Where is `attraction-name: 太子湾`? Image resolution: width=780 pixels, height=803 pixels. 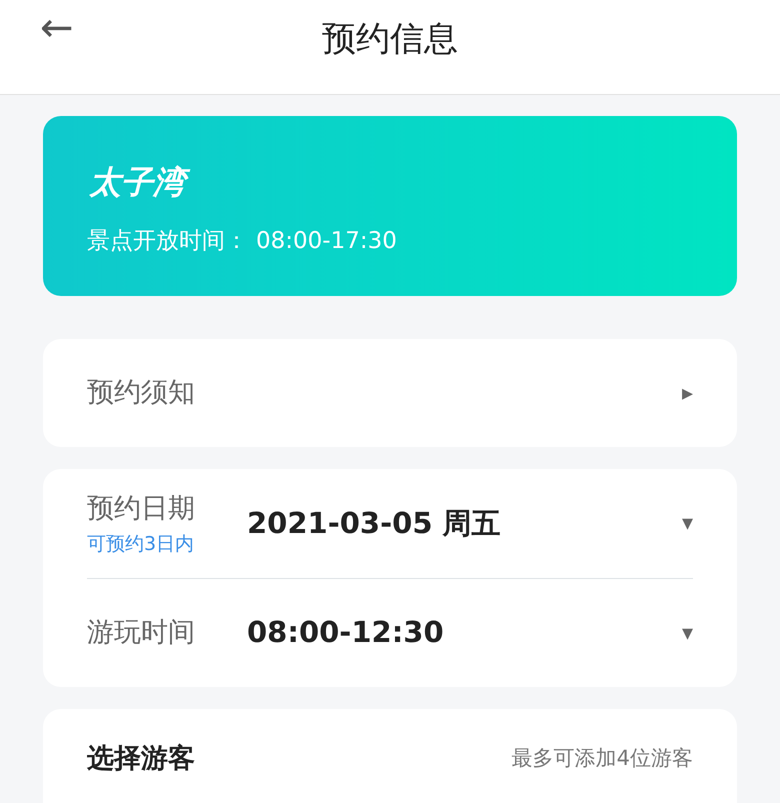 attraction-name: 太子湾 is located at coordinates (140, 183).